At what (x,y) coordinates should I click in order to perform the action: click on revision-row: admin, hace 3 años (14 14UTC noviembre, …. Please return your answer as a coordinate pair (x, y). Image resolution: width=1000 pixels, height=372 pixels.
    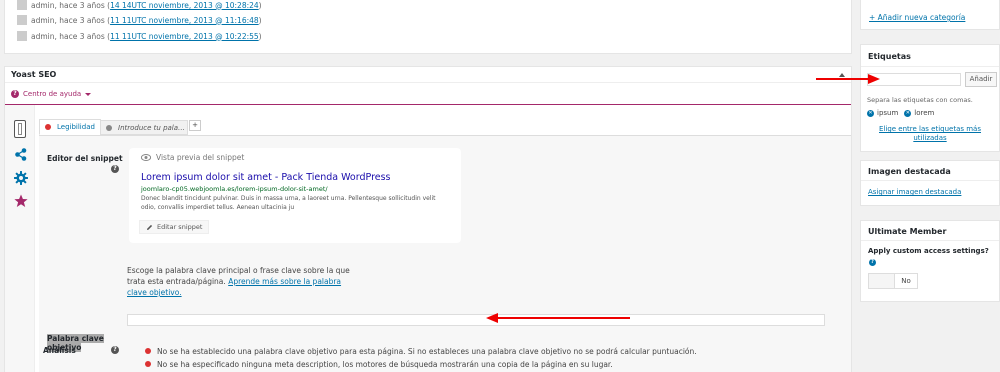
    Looking at the image, I should click on (139, 5).